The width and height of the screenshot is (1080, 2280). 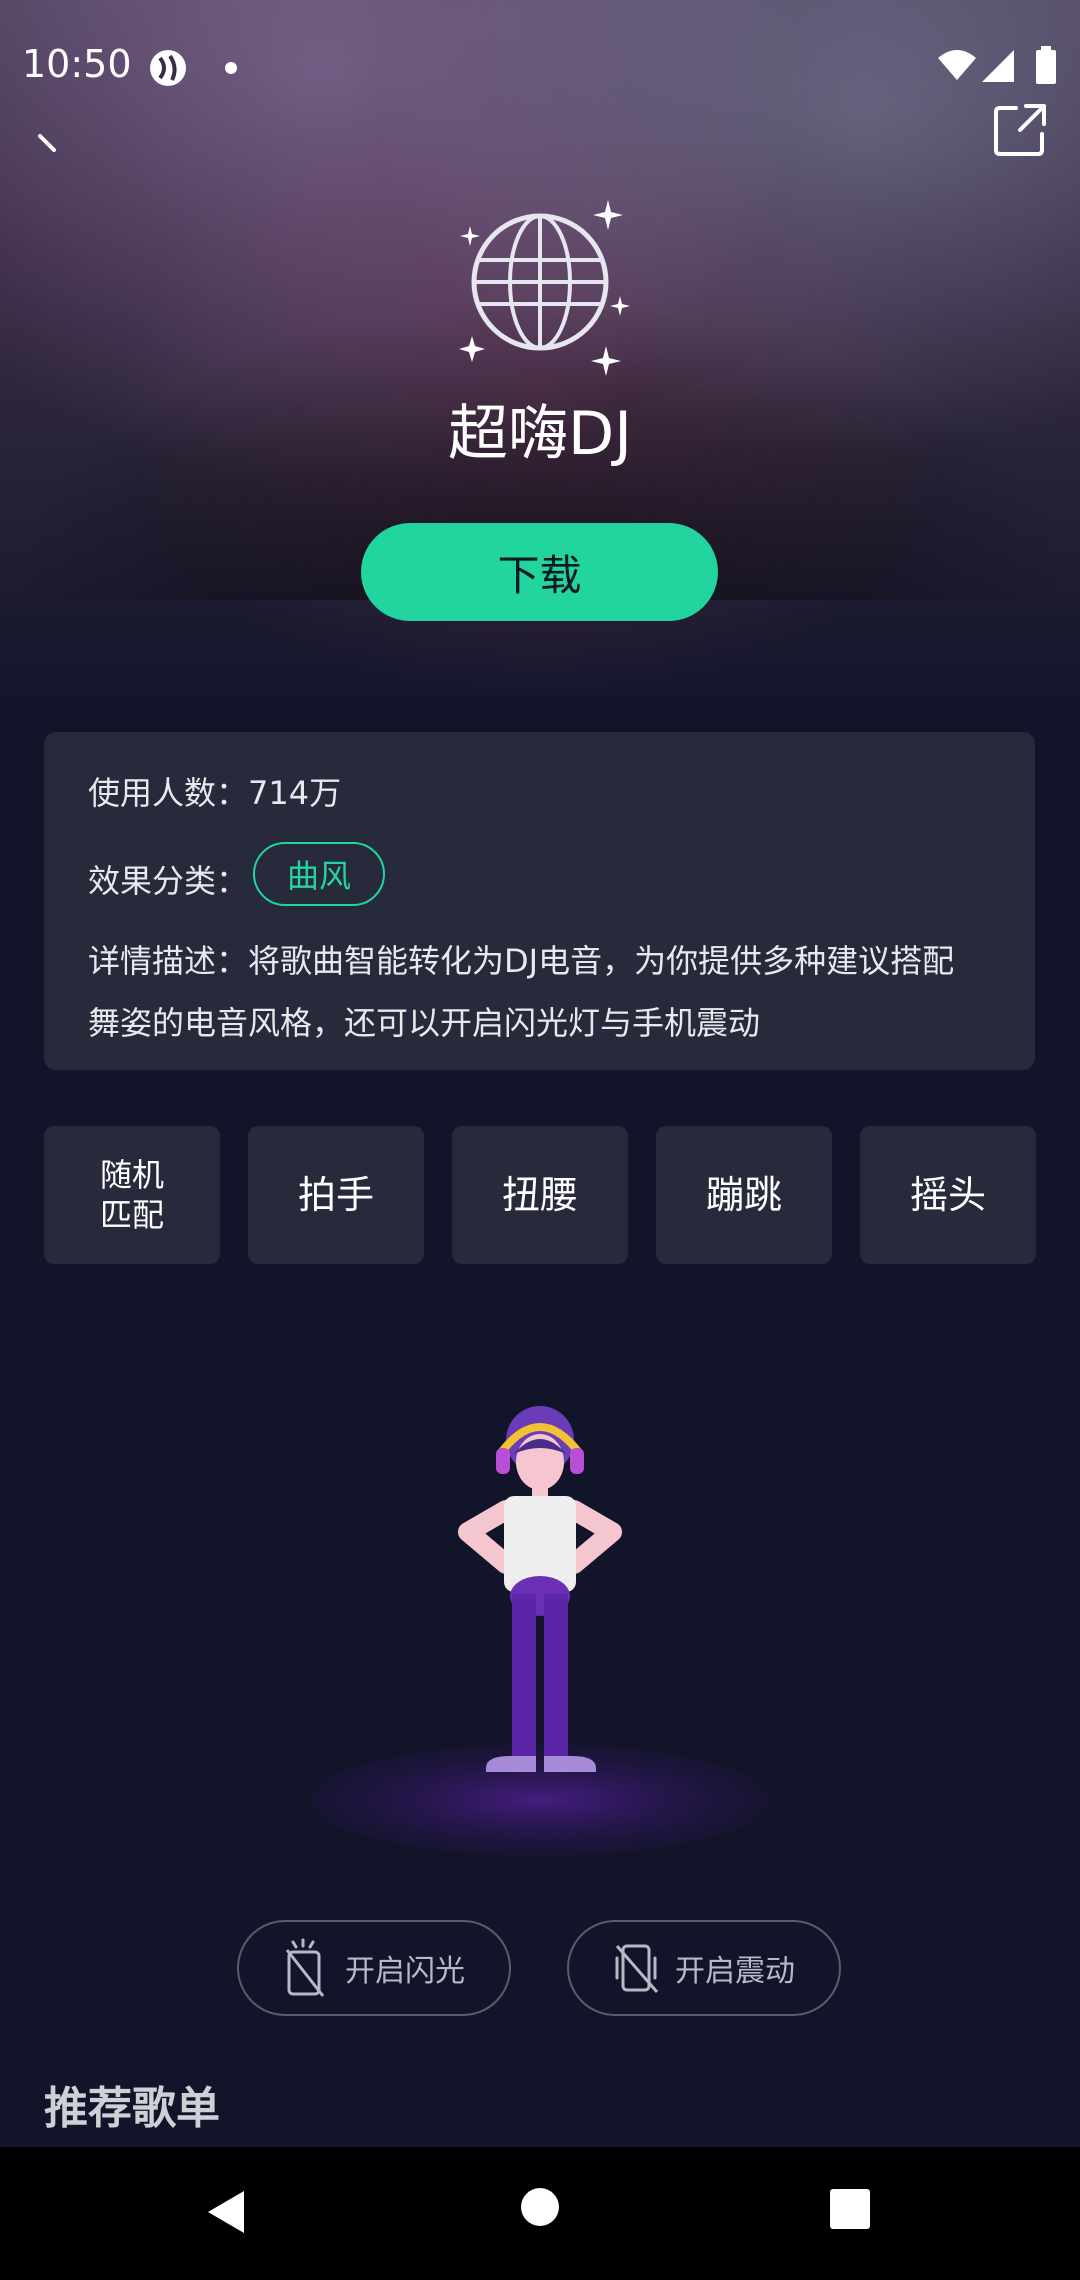 What do you see at coordinates (540, 434) in the screenshot?
I see `page-title: 超嗨DJ` at bounding box center [540, 434].